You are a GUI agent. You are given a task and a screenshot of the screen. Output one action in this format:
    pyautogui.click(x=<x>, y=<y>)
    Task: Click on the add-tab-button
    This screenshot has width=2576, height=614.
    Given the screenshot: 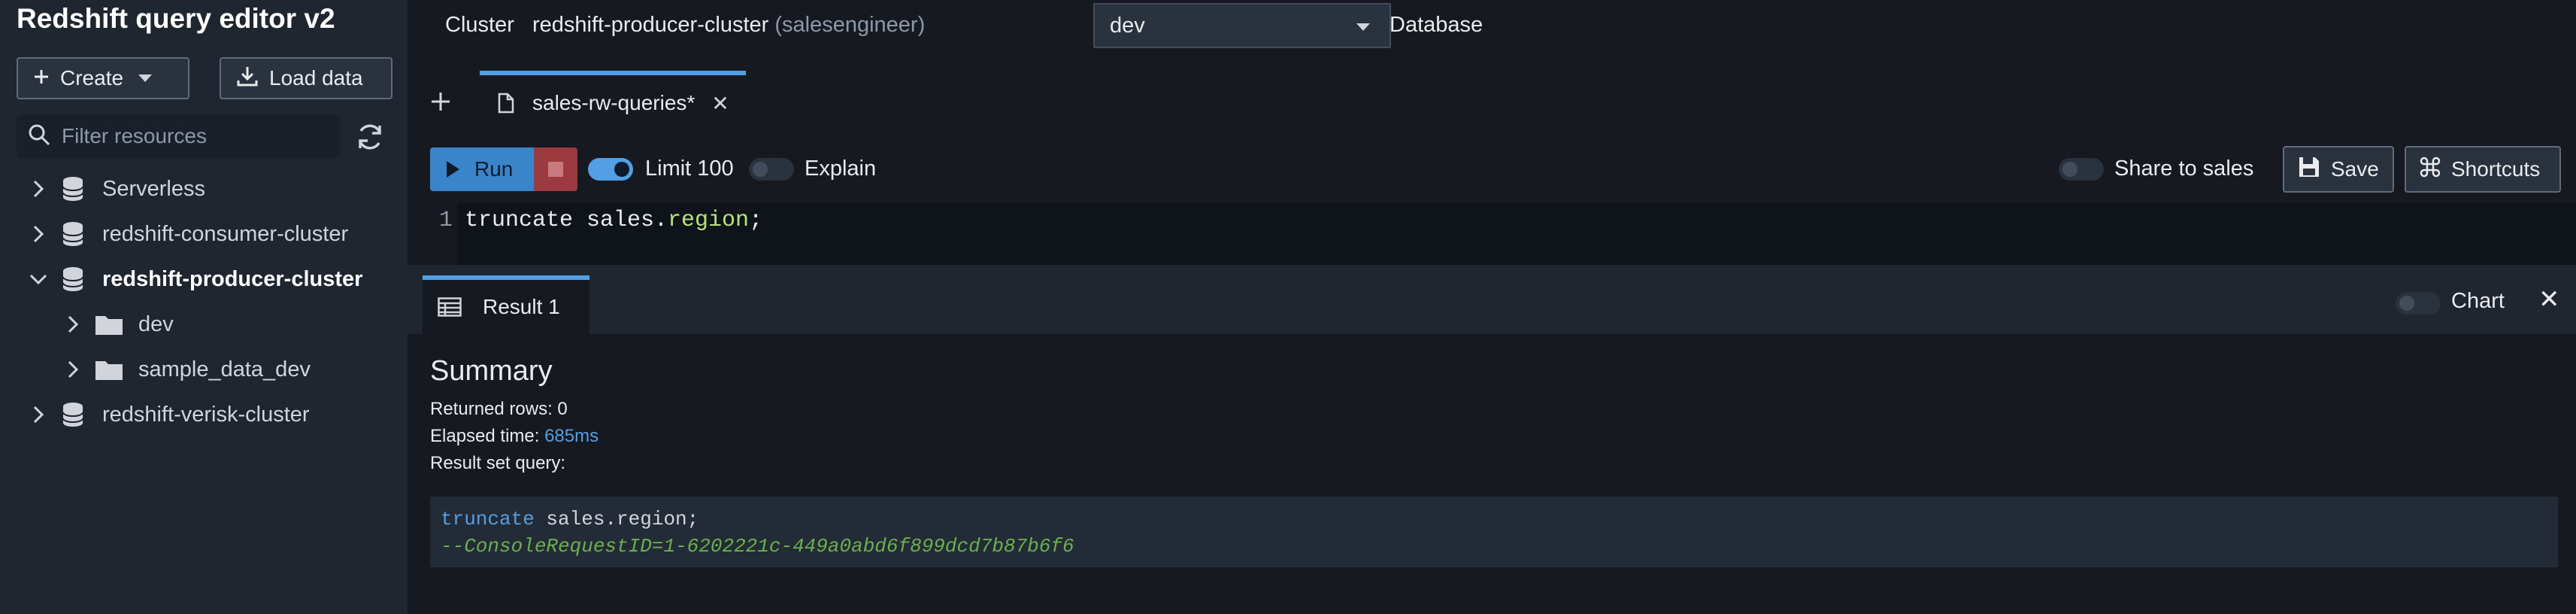 What is the action you would take?
    pyautogui.click(x=440, y=102)
    